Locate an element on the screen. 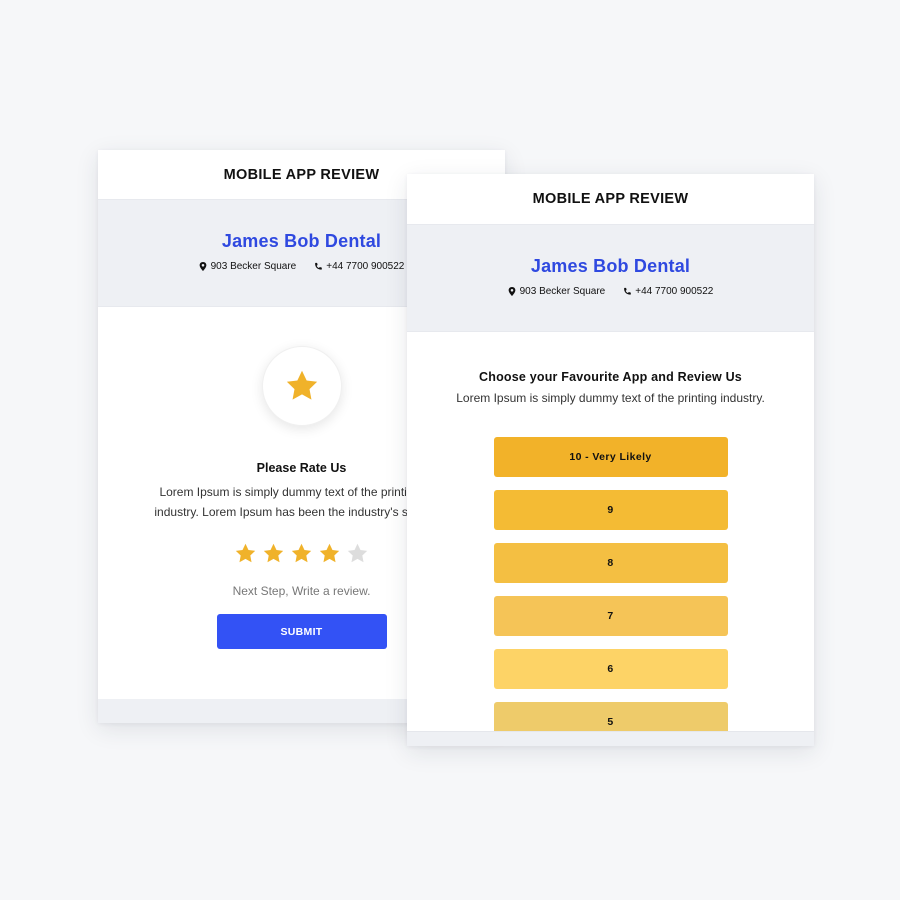  likelihood-option: 6 is located at coordinates (610, 669).